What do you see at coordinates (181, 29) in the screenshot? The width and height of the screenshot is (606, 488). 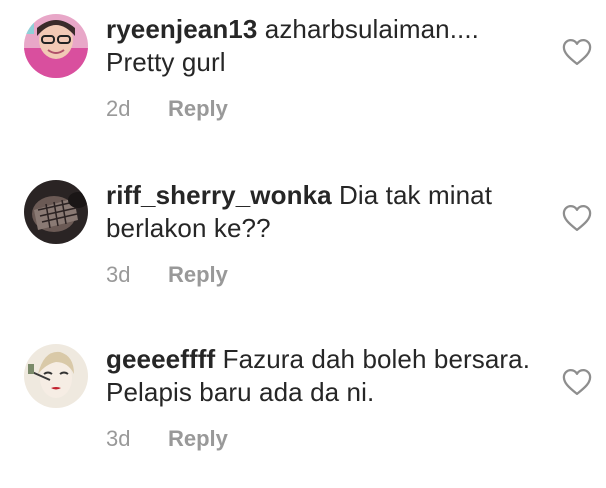 I see `comment-username: ryeenjean13` at bounding box center [181, 29].